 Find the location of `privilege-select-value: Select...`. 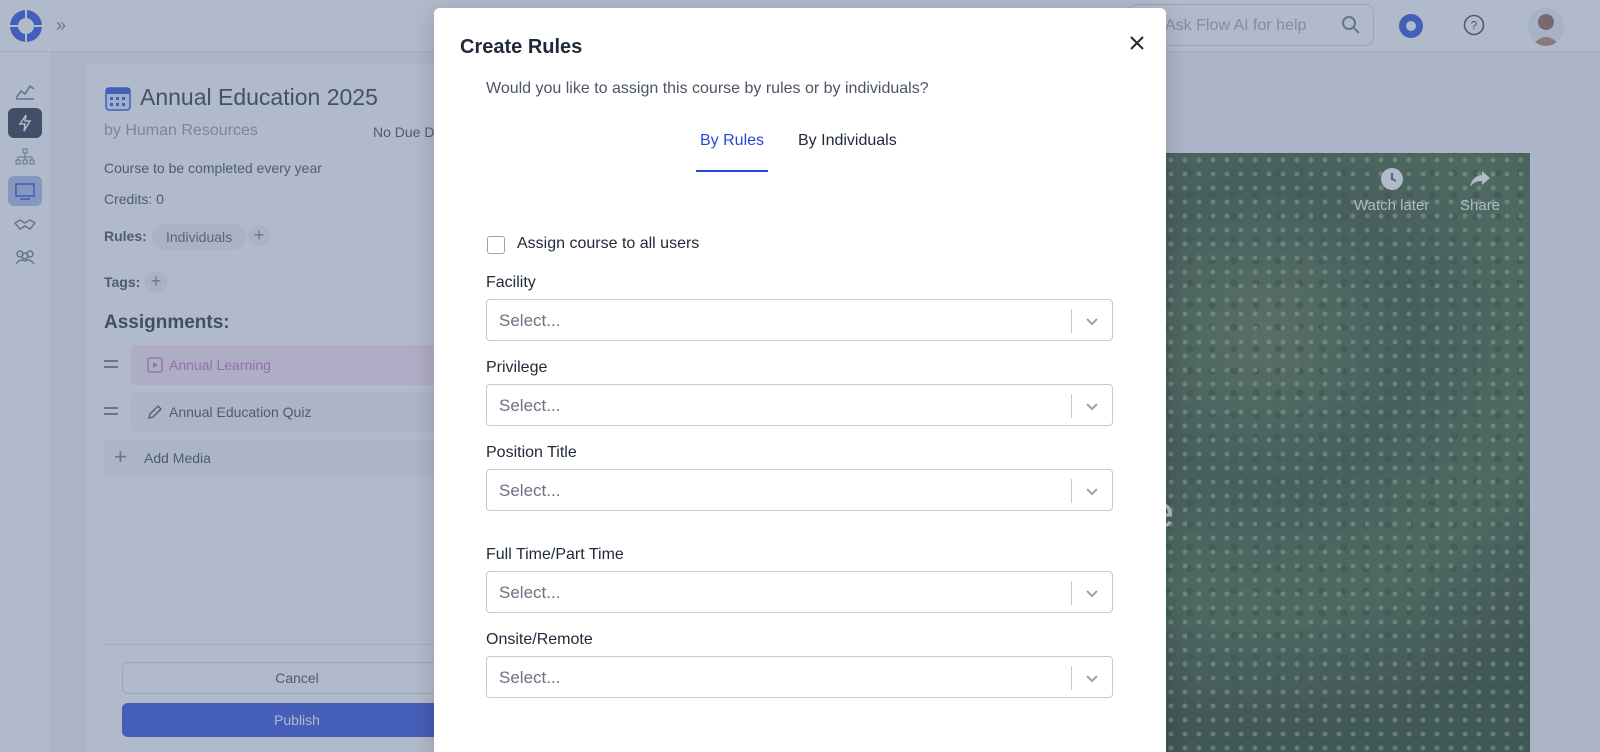

privilege-select-value: Select... is located at coordinates (530, 405).